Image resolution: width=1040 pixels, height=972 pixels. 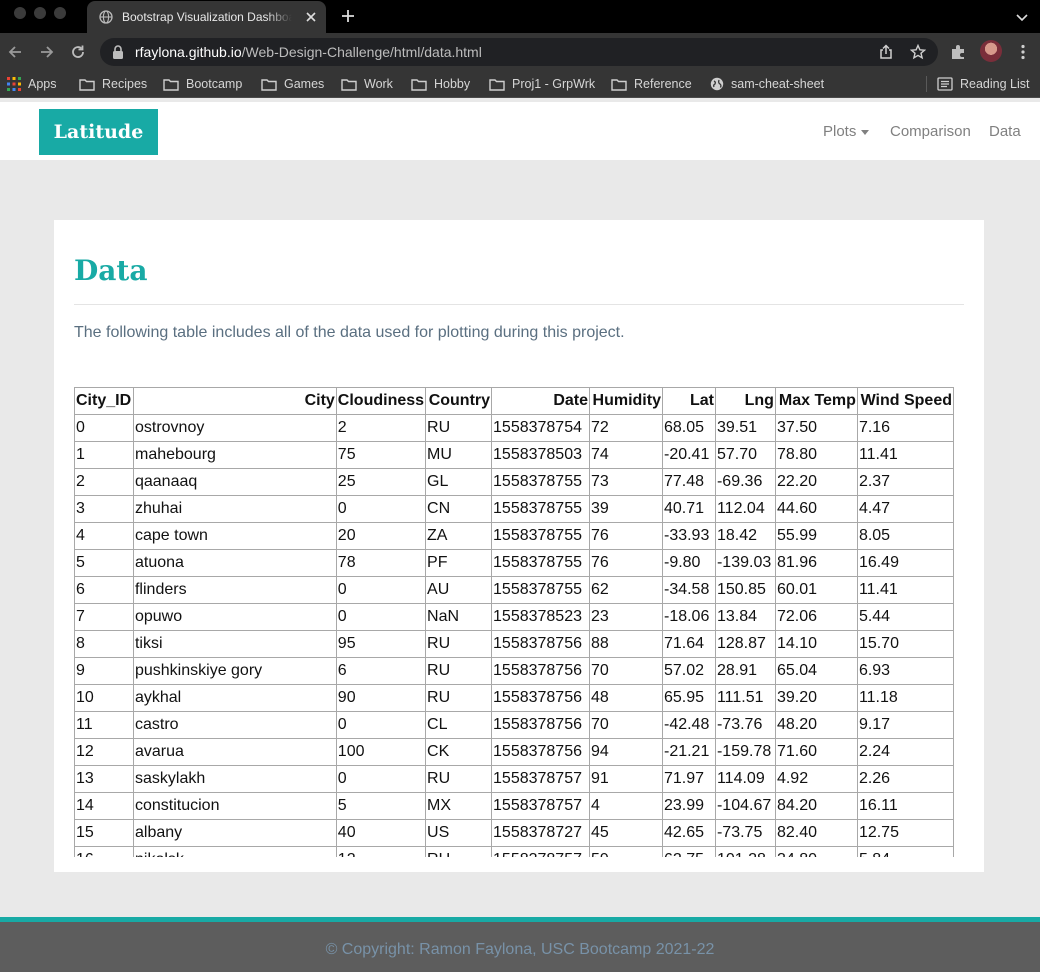 What do you see at coordinates (905, 671) in the screenshot?
I see `table-cell: 6.93` at bounding box center [905, 671].